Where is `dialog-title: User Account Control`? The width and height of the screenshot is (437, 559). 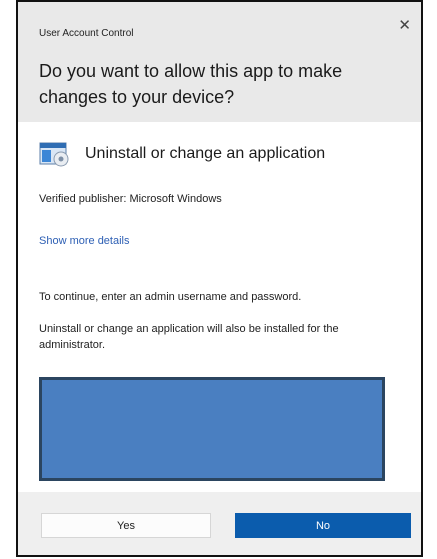
dialog-title: User Account Control is located at coordinates (86, 33).